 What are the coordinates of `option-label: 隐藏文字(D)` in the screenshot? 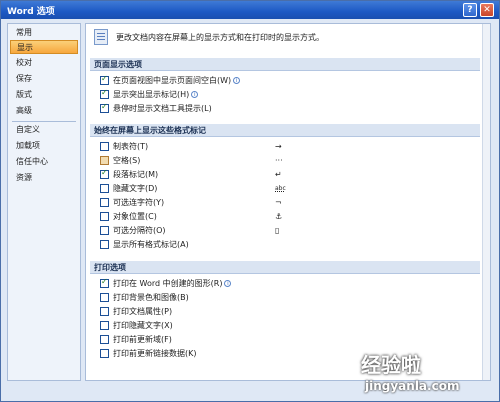 It's located at (135, 188).